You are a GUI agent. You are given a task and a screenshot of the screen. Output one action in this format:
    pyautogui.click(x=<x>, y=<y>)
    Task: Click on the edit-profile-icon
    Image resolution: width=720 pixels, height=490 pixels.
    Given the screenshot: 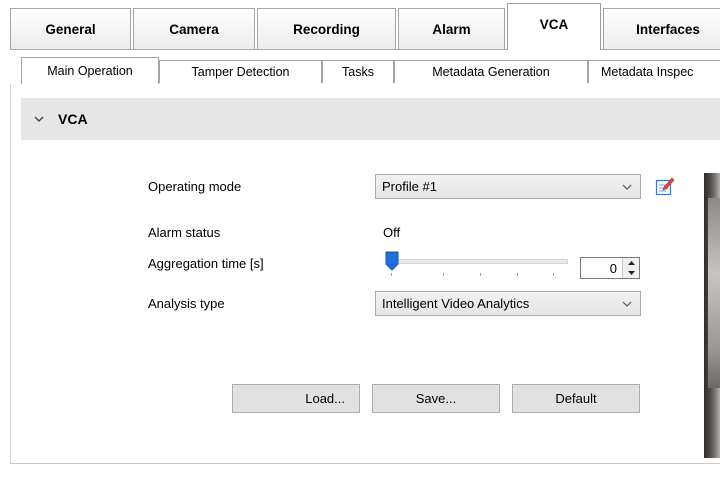 What is the action you would take?
    pyautogui.click(x=665, y=186)
    